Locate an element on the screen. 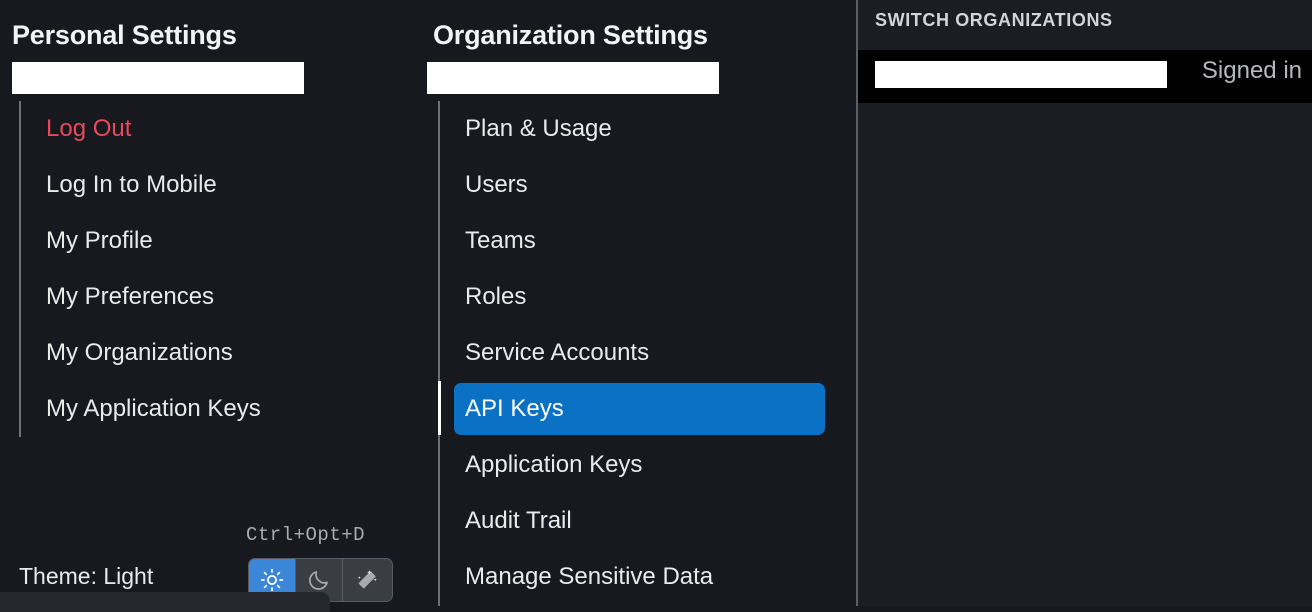 This screenshot has width=1312, height=612. personal-search-input is located at coordinates (158, 78).